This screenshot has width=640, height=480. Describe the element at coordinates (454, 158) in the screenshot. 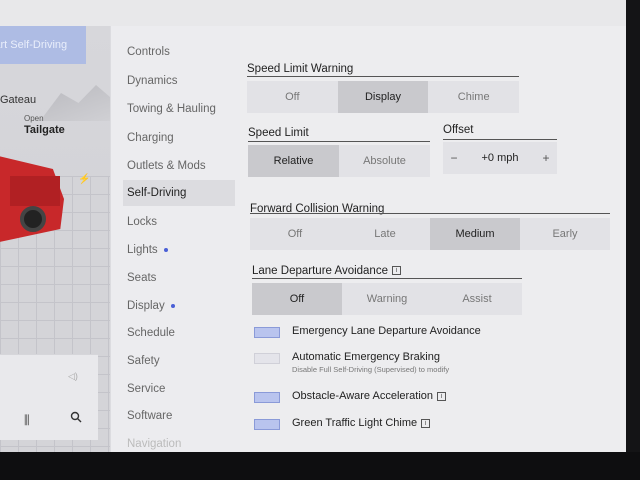

I see `offset-decrease-button: −` at that location.